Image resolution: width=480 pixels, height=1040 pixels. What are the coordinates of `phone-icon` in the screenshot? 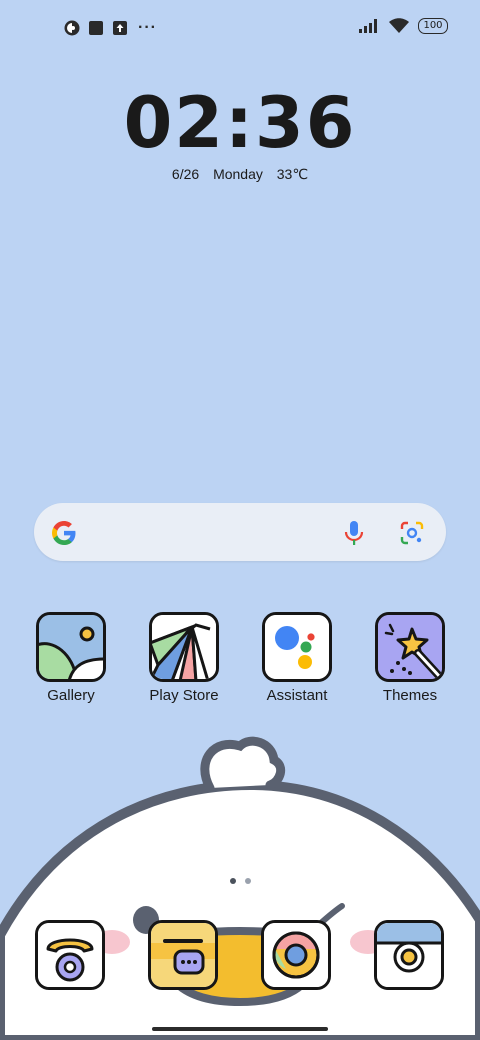 It's located at (70, 955).